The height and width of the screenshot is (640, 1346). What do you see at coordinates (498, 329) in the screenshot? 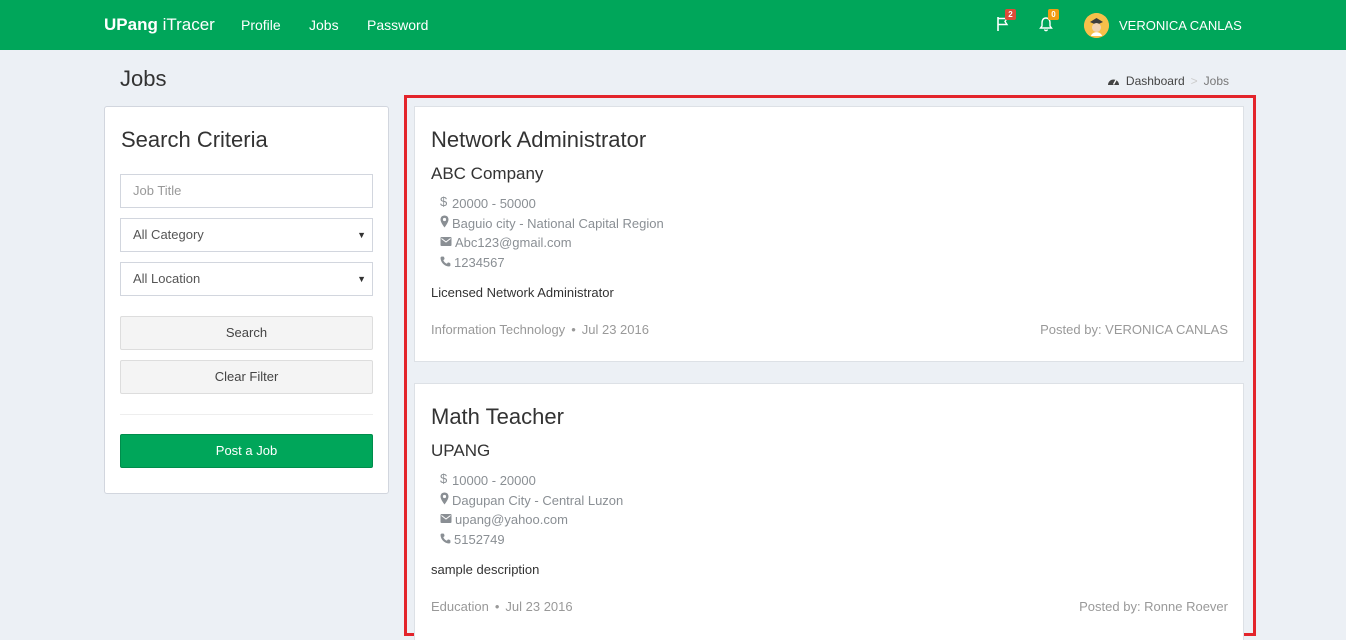
I see `job-category: Information Technology` at bounding box center [498, 329].